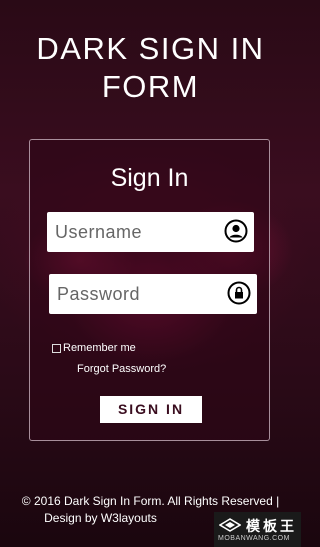 Image resolution: width=320 pixels, height=547 pixels. I want to click on username-field: Username, so click(150, 232).